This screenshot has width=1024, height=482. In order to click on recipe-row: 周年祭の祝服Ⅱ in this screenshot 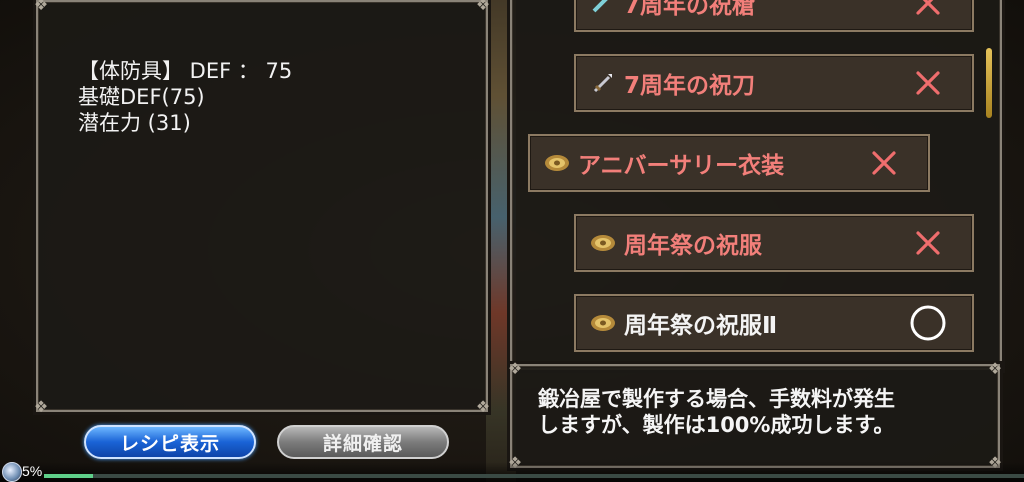, I will do `click(774, 323)`.